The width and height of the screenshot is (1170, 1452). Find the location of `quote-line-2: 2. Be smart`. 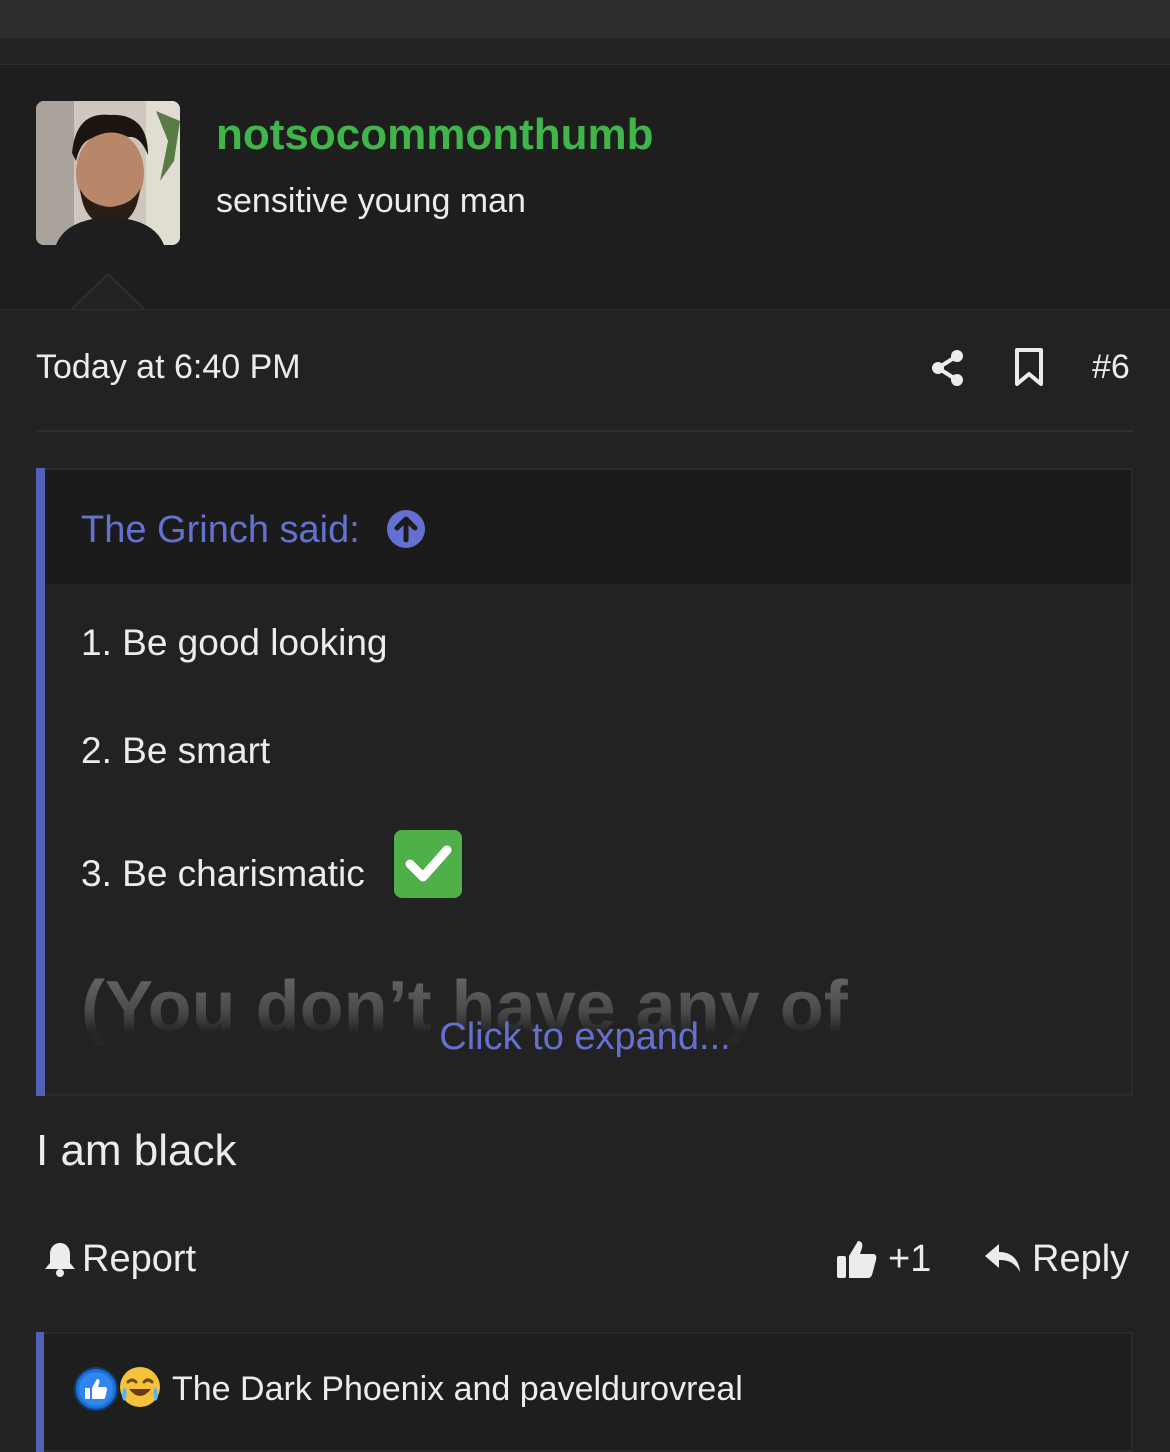

quote-line-2: 2. Be smart is located at coordinates (176, 750).